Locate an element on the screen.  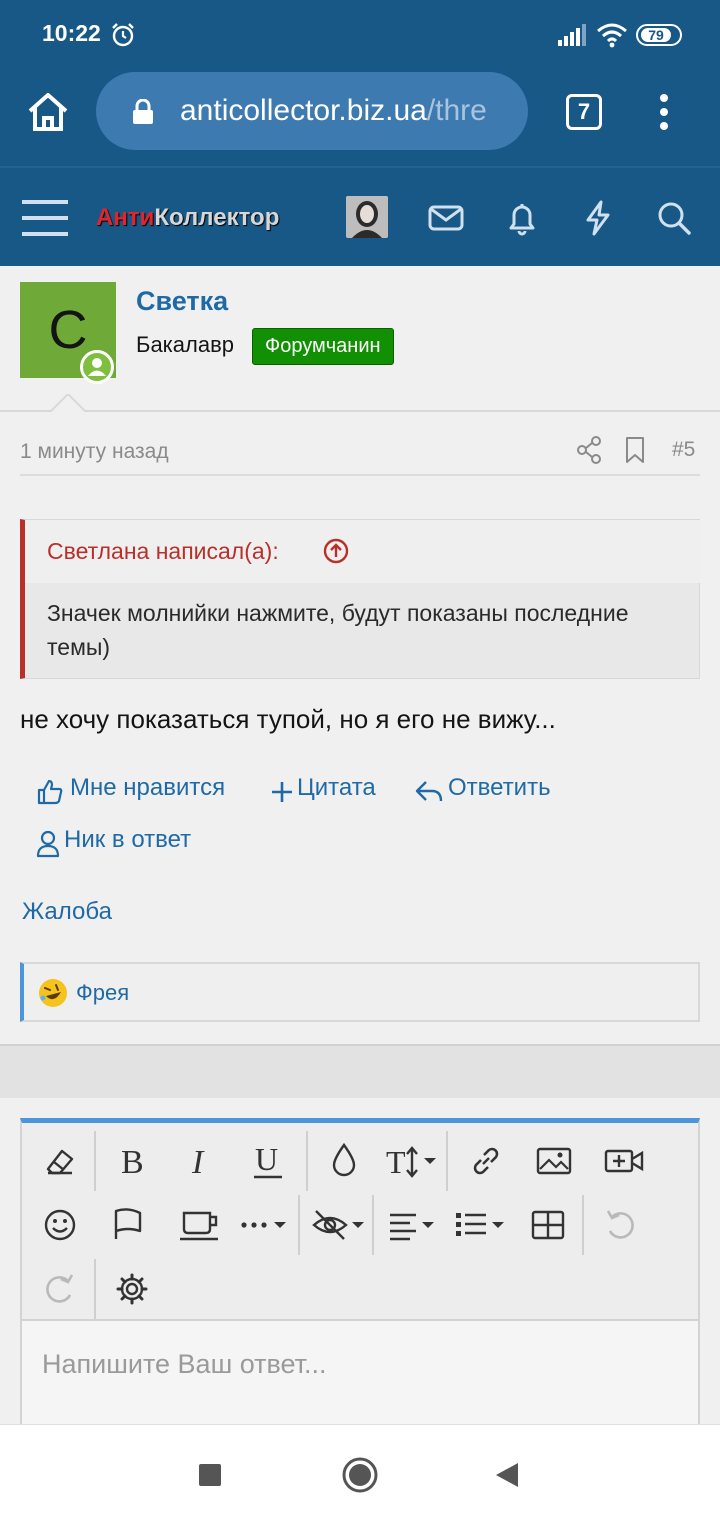
flag-icon is located at coordinates (128, 1225).